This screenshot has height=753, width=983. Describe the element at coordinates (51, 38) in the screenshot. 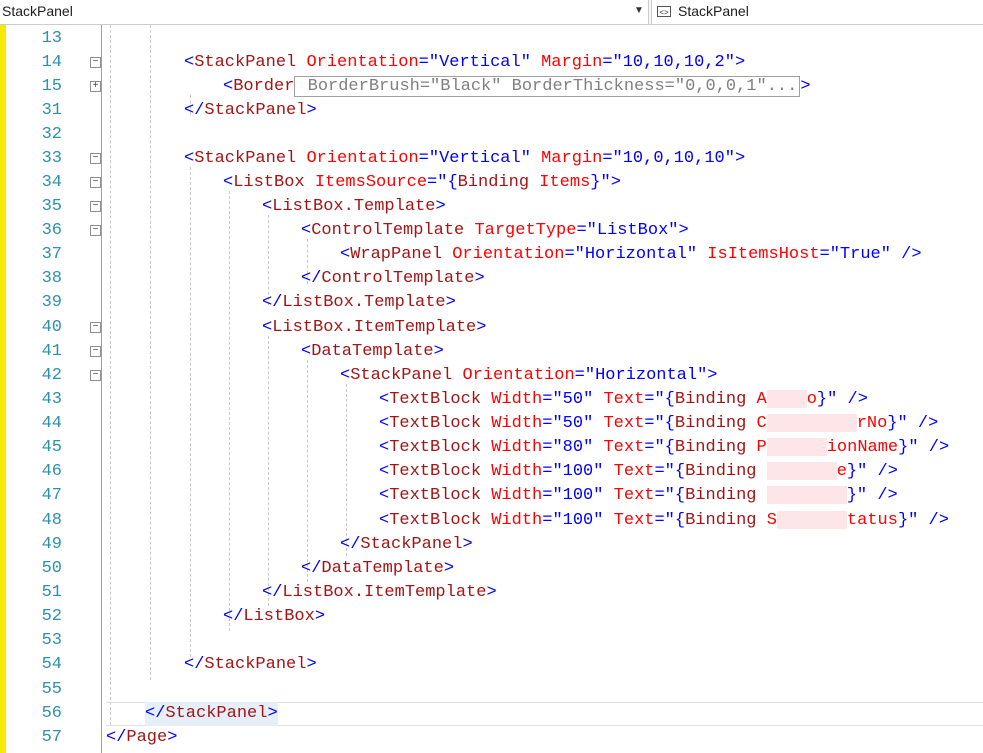

I see `line-number: 13` at that location.